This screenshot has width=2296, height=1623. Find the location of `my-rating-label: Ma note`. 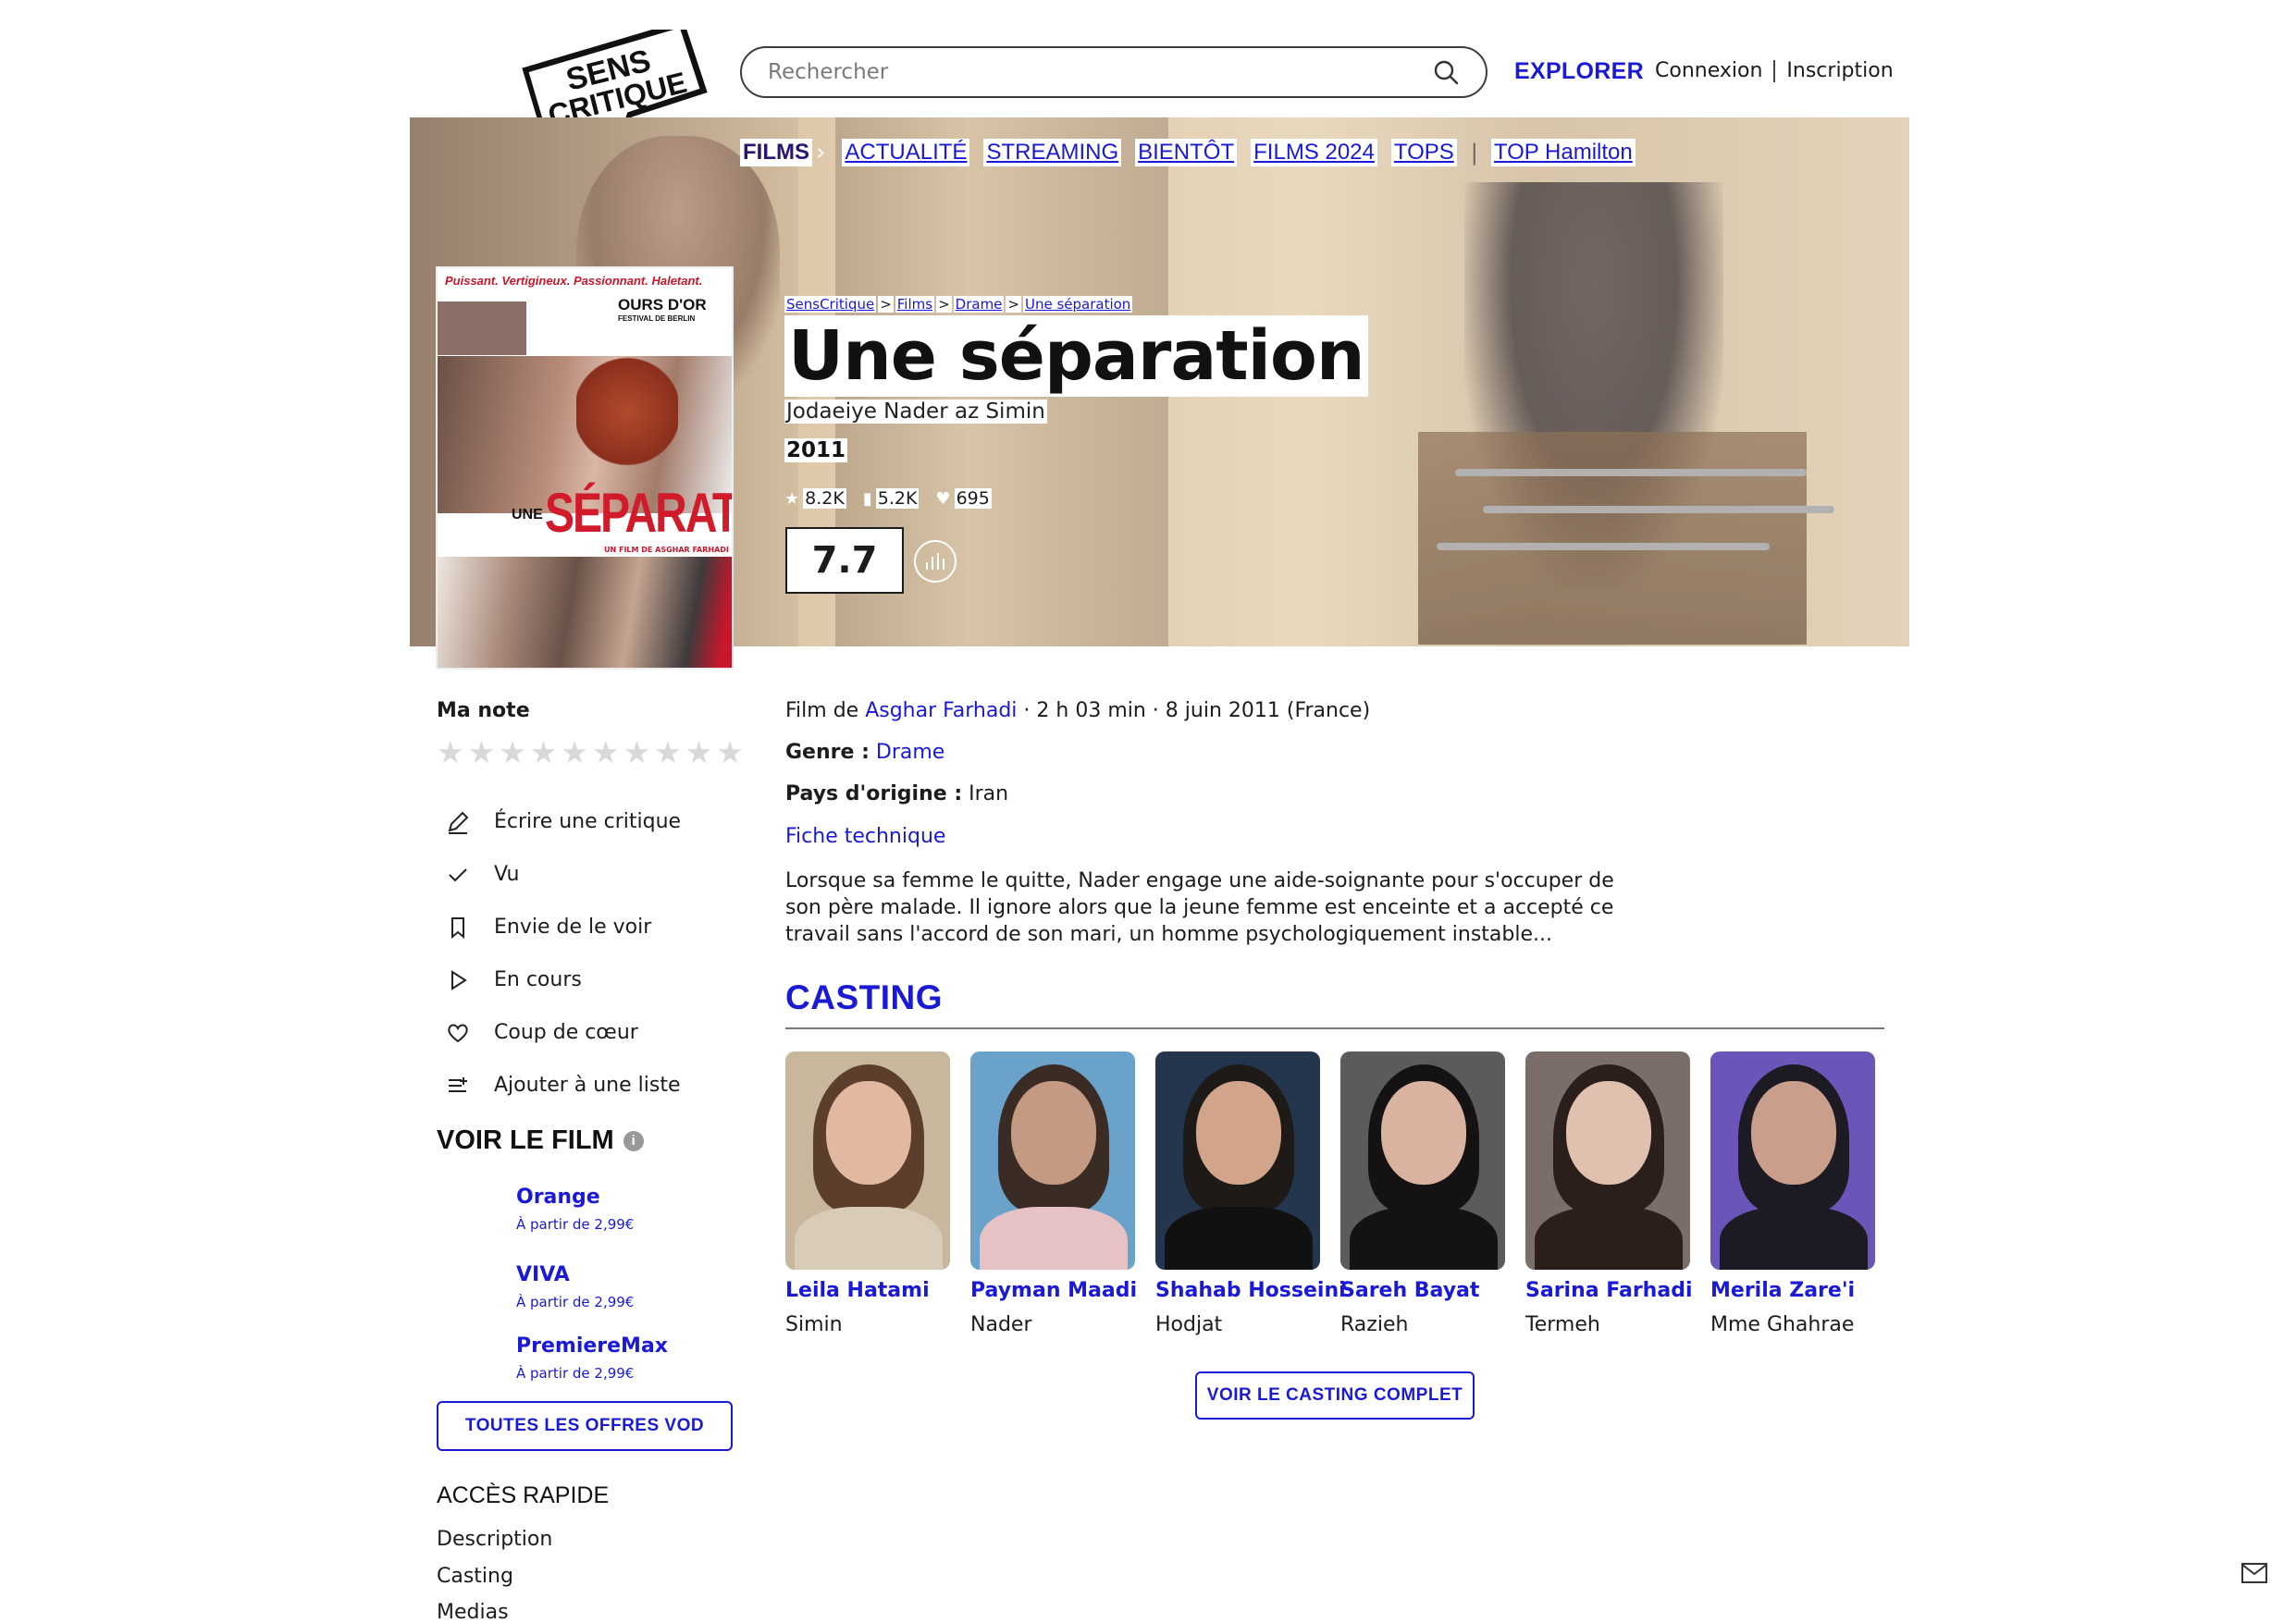

my-rating-label: Ma note is located at coordinates (483, 710).